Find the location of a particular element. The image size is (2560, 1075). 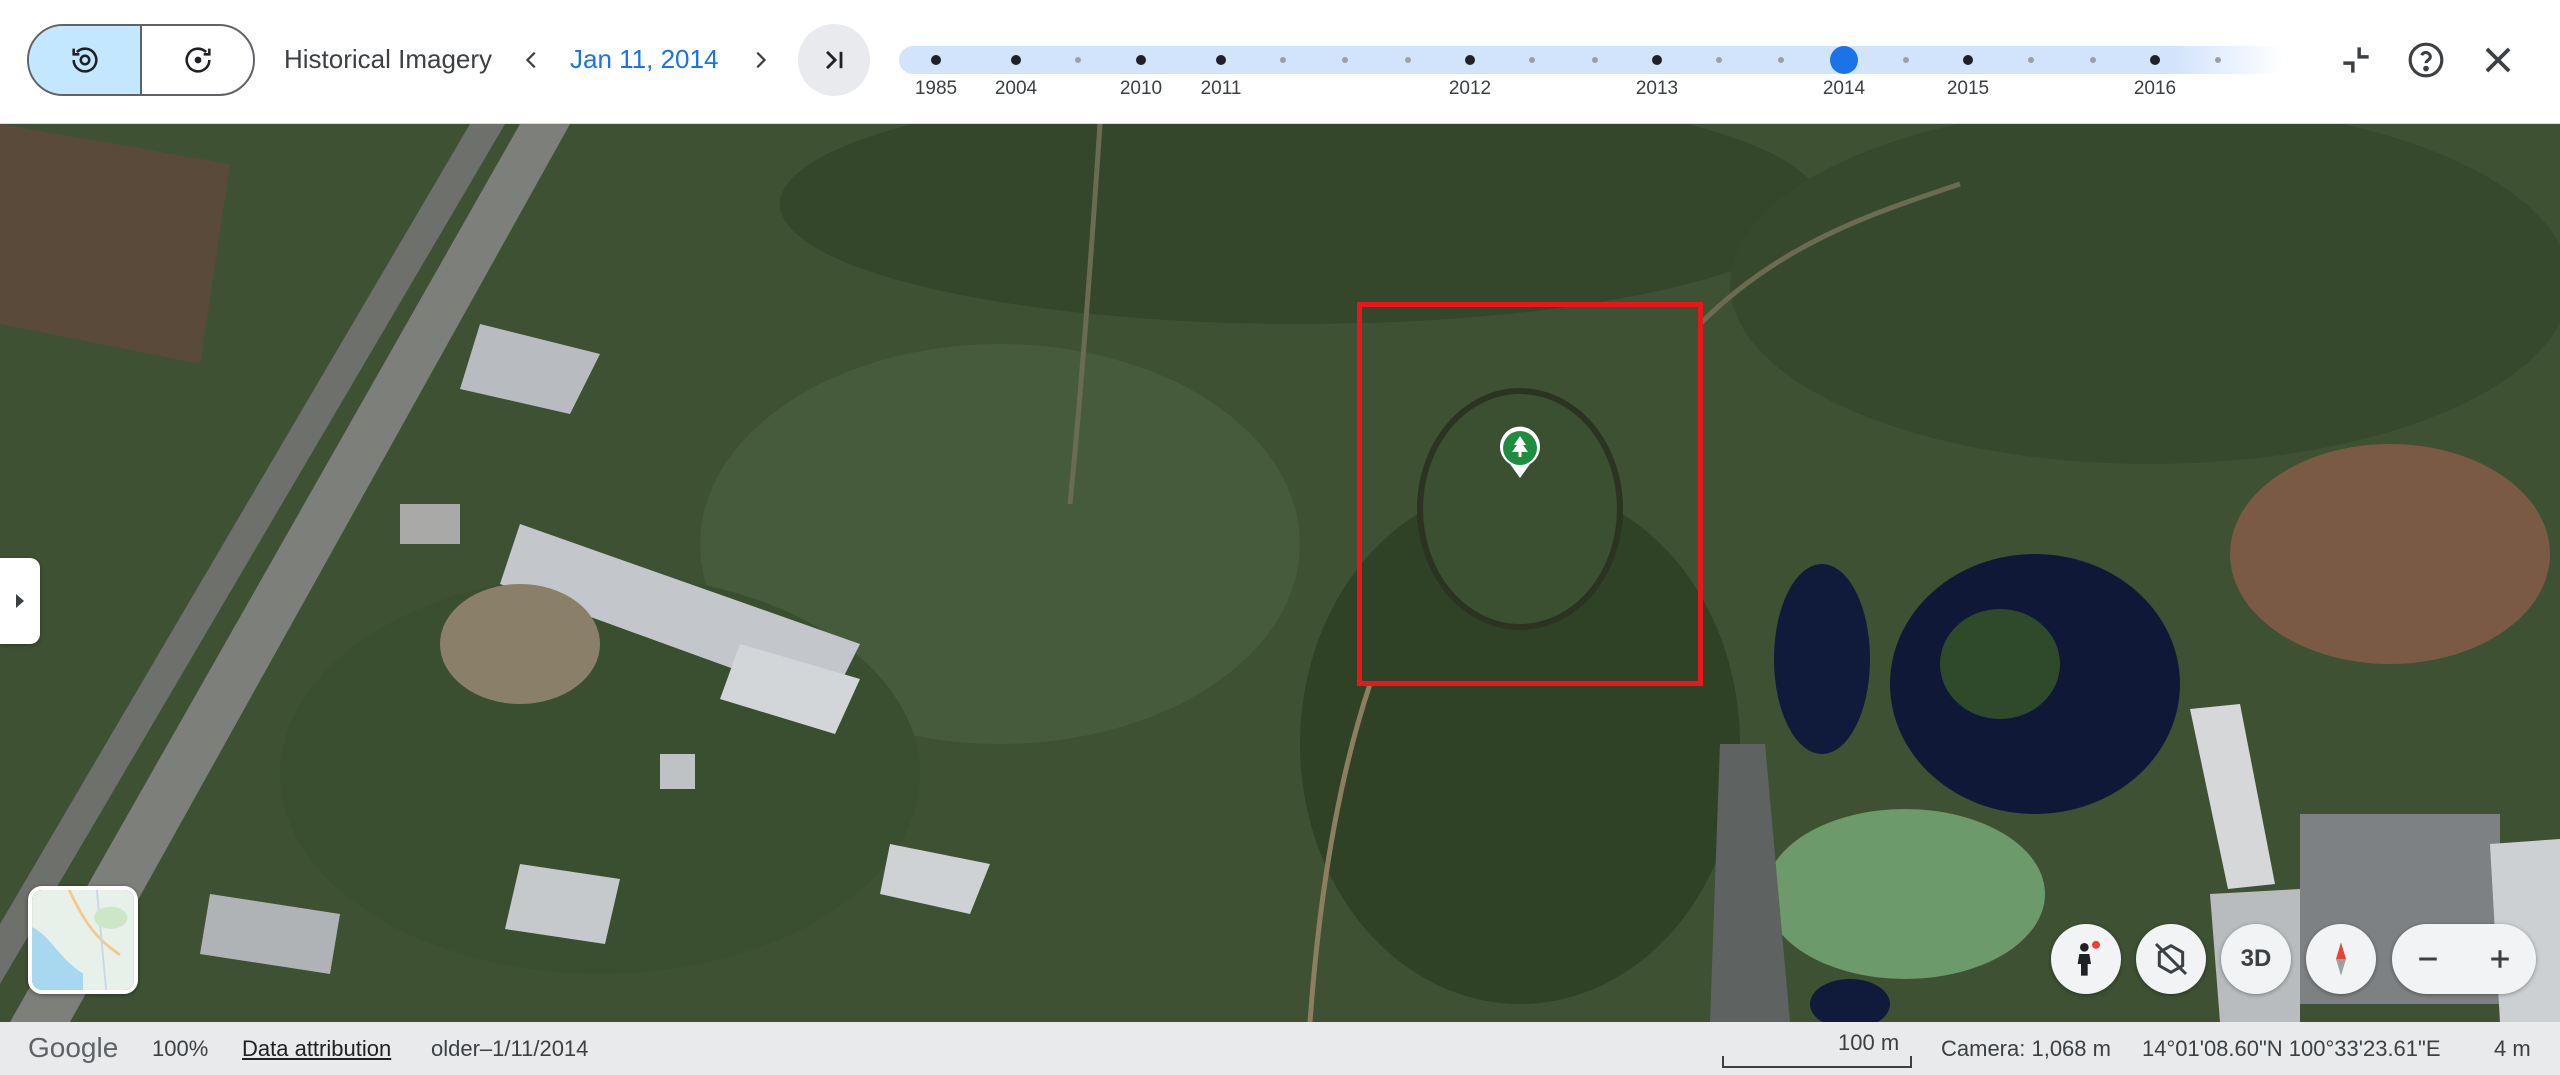

timeline-slider is located at coordinates (1591, 60).